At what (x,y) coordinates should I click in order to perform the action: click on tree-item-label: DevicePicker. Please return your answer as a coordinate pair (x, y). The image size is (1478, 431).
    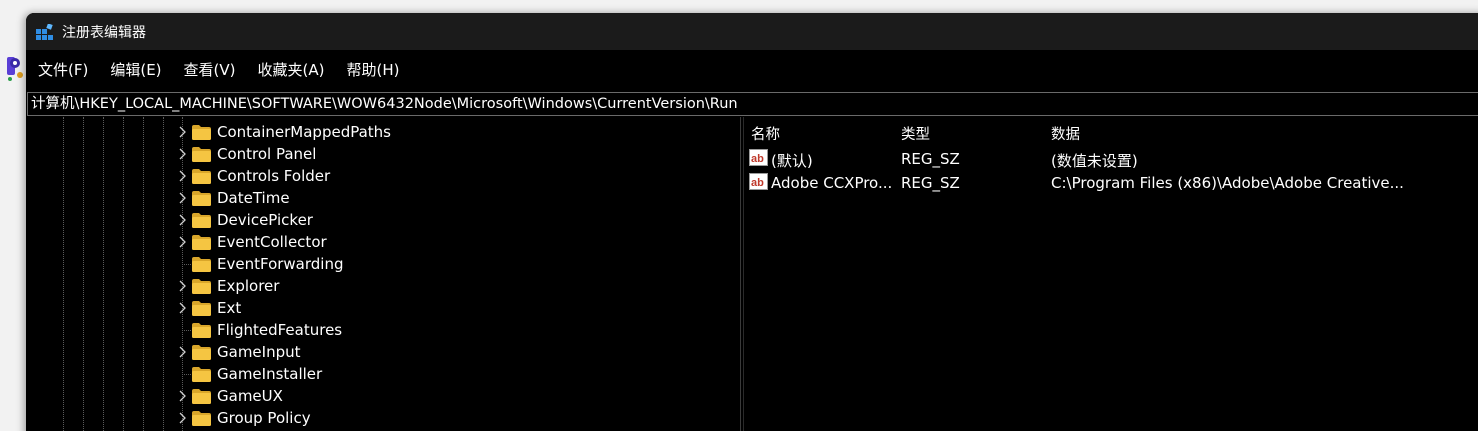
    Looking at the image, I should click on (265, 220).